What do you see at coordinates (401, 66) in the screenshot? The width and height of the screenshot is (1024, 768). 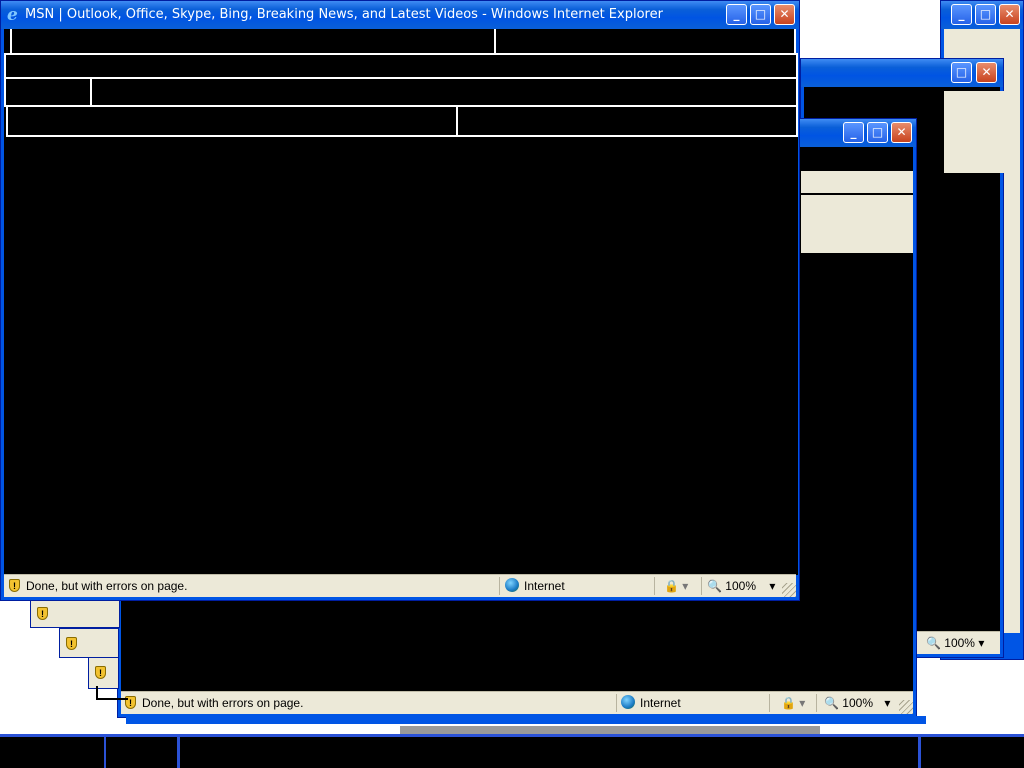 I see `menu-bar` at bounding box center [401, 66].